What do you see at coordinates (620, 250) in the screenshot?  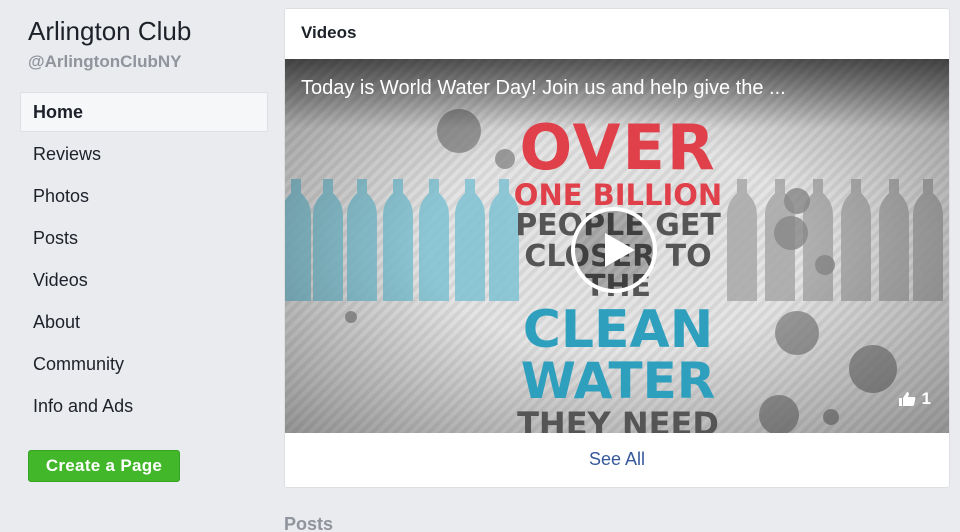 I see `play-icon` at bounding box center [620, 250].